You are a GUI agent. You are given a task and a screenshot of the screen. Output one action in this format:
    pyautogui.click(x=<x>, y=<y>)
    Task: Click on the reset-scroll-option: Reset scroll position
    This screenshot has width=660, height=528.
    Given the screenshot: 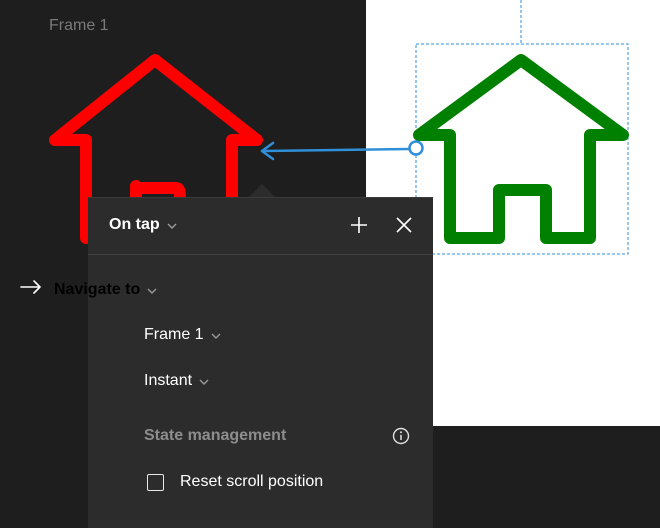 What is the action you would take?
    pyautogui.click(x=235, y=482)
    